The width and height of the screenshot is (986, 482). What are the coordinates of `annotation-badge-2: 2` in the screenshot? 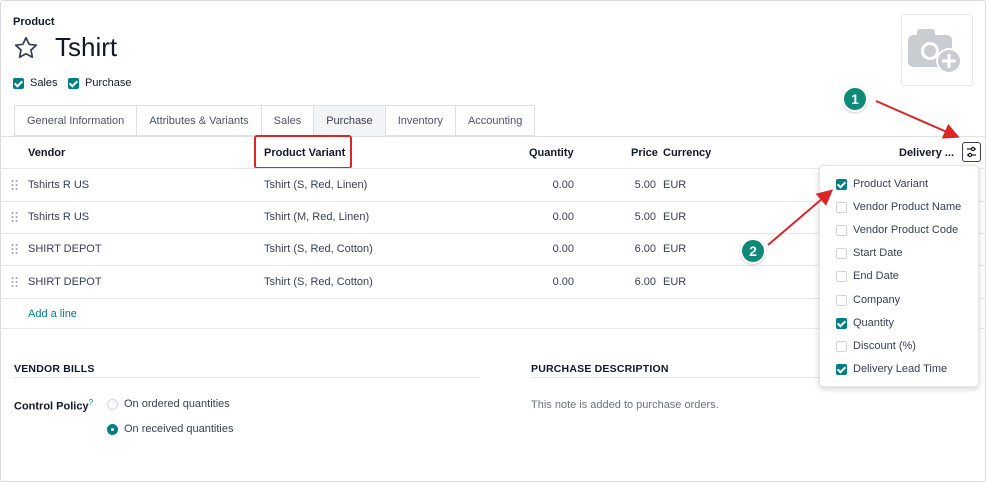 It's located at (753, 251).